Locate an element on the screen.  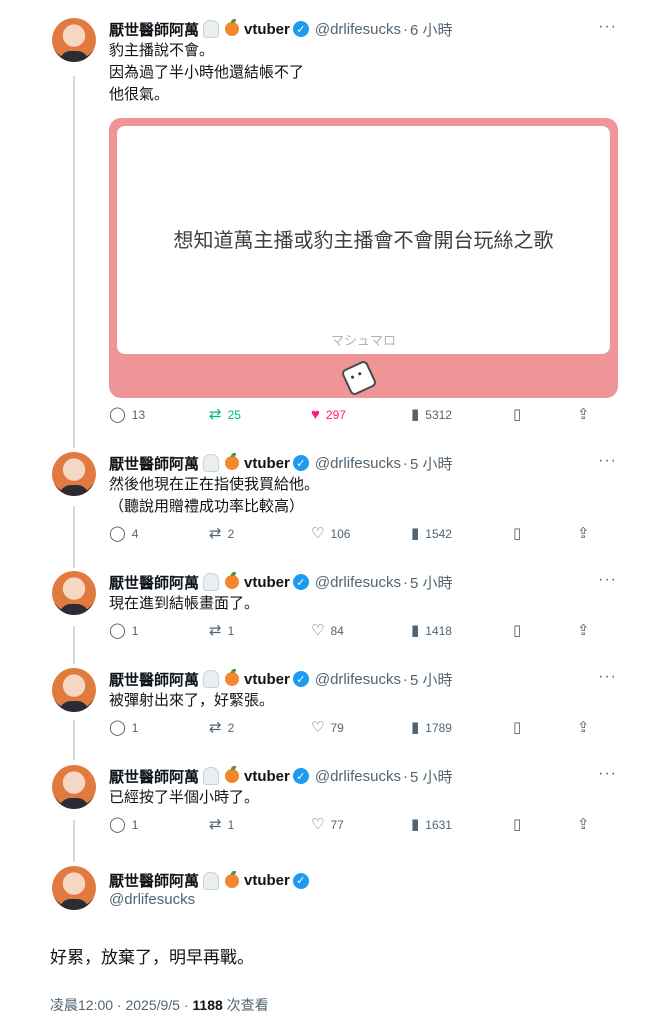
tweet-meta: 凌晨12:00 · 2025/9/5 · 1188 次查看 is located at coordinates (159, 1005).